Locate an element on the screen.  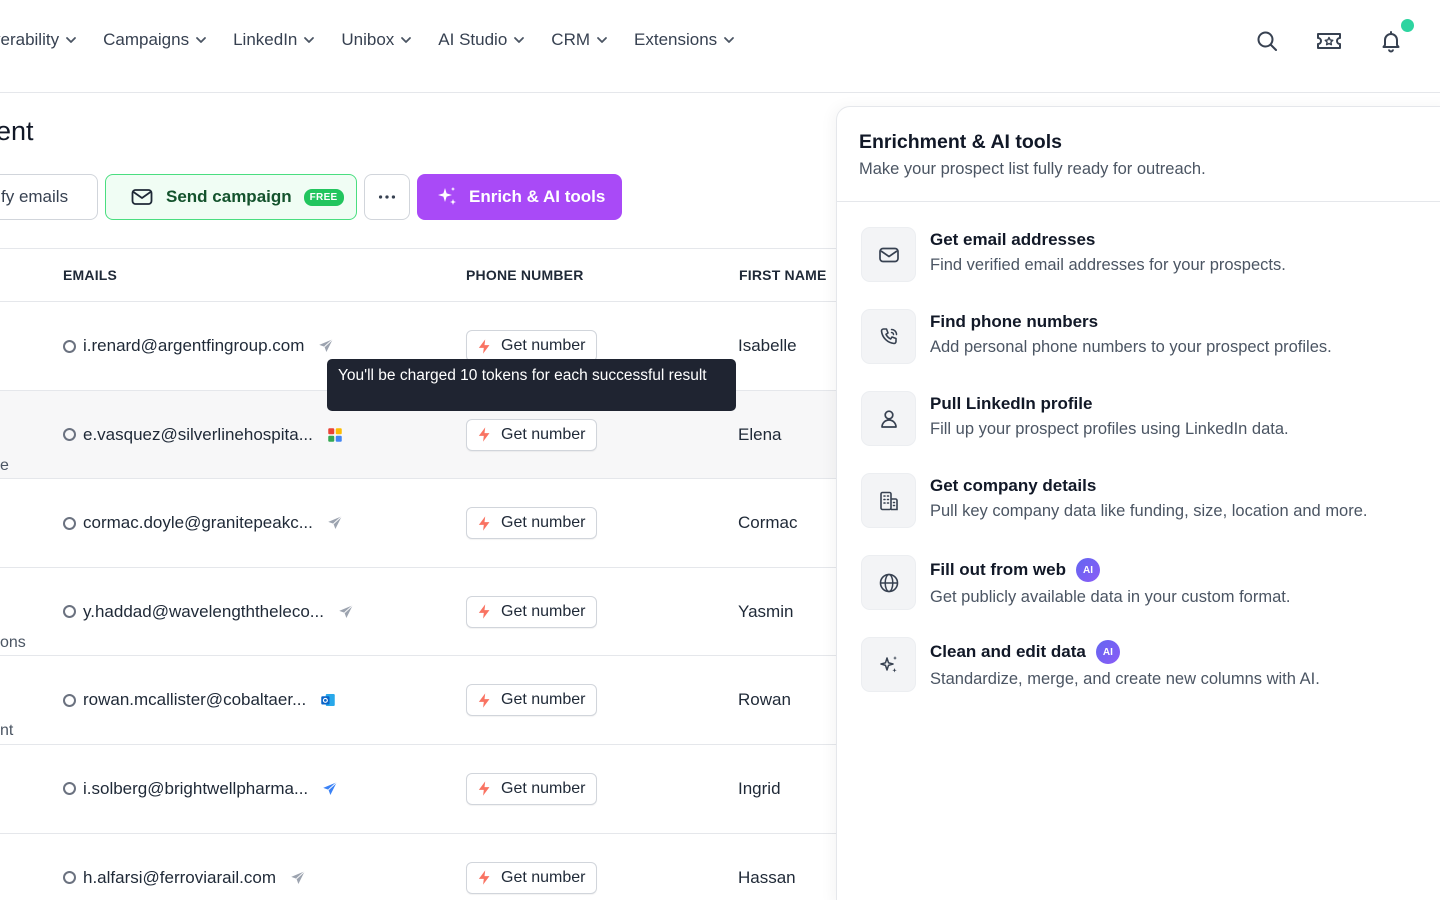
search-button is located at coordinates (1267, 41).